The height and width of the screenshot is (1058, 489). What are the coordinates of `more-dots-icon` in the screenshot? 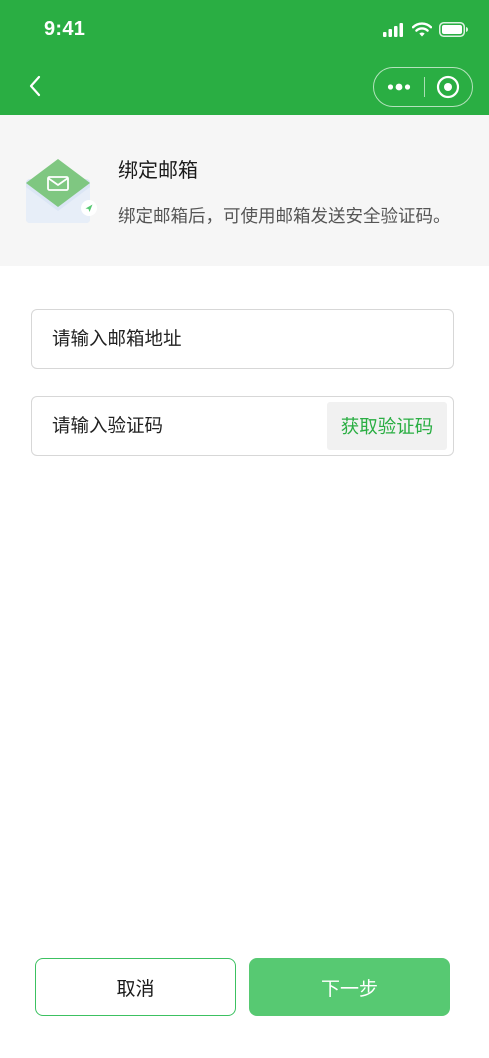 It's located at (398, 87).